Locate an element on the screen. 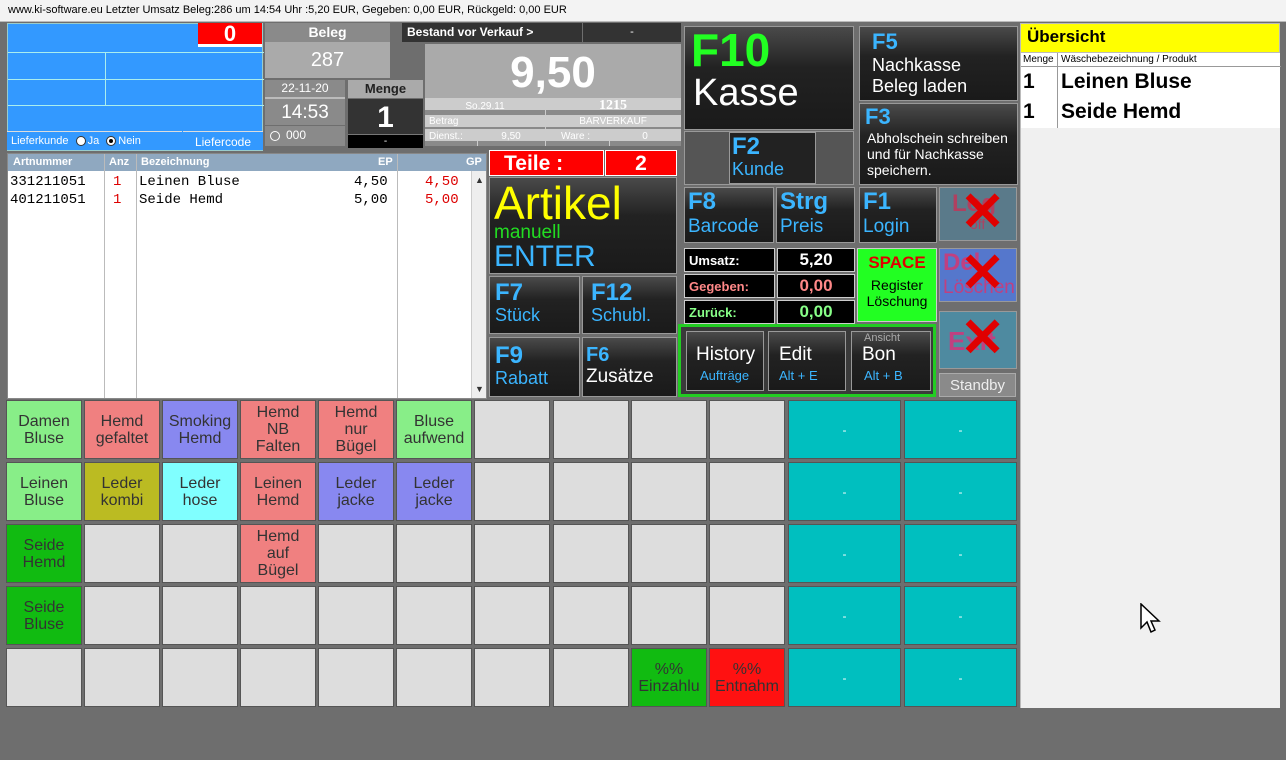  f10-kasse-button: F10 Kasse is located at coordinates (769, 77).